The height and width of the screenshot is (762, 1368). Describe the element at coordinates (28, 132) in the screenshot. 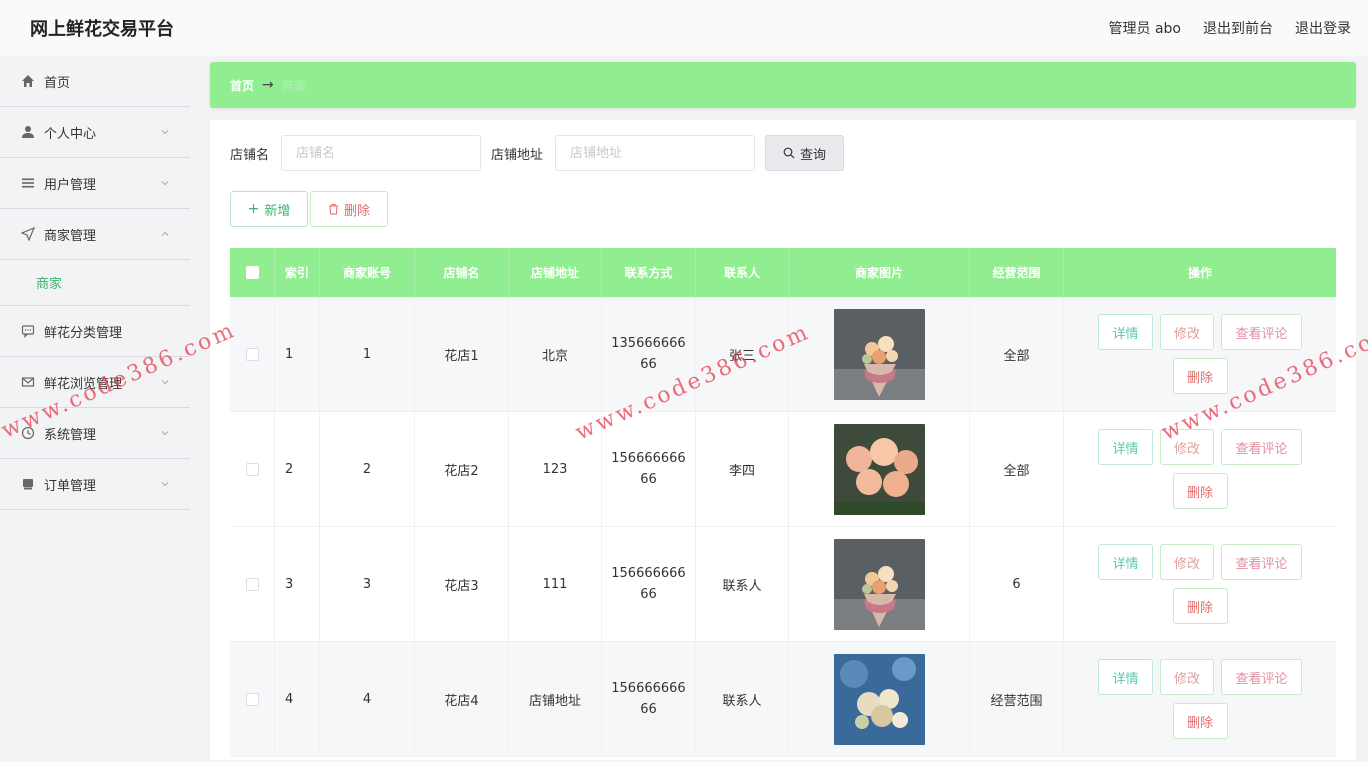

I see `user-icon` at that location.